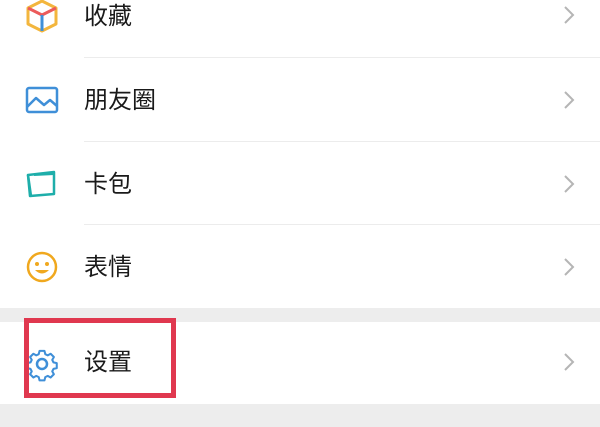 This screenshot has width=600, height=427. Describe the element at coordinates (120, 100) in the screenshot. I see `menu-item-label: 朋友圈` at that location.